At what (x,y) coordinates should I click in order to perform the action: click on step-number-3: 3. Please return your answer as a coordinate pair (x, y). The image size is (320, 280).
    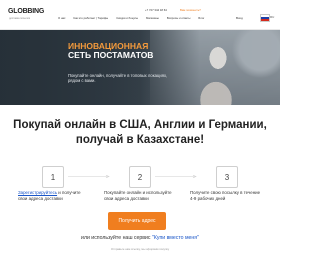
    Looking at the image, I should click on (227, 177).